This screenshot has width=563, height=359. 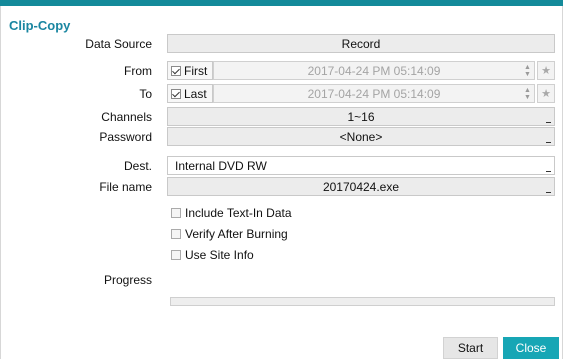 I want to click on verify-after-burning-option: Verify After Burning, so click(x=229, y=234).